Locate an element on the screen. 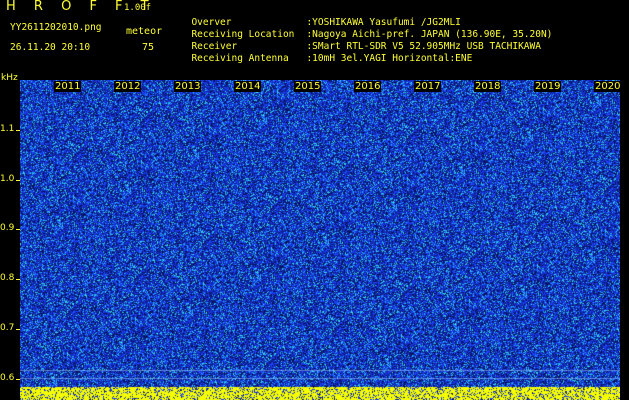 This screenshot has height=400, width=629. x-label: 2015 is located at coordinates (308, 86).